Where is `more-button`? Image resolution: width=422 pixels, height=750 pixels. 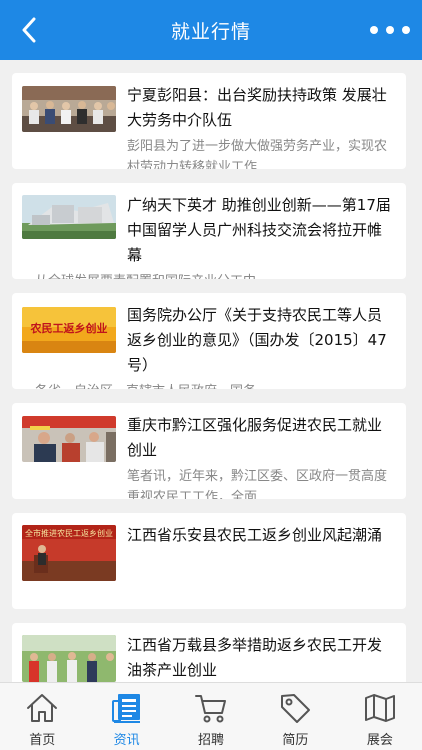
more-button is located at coordinates (390, 30).